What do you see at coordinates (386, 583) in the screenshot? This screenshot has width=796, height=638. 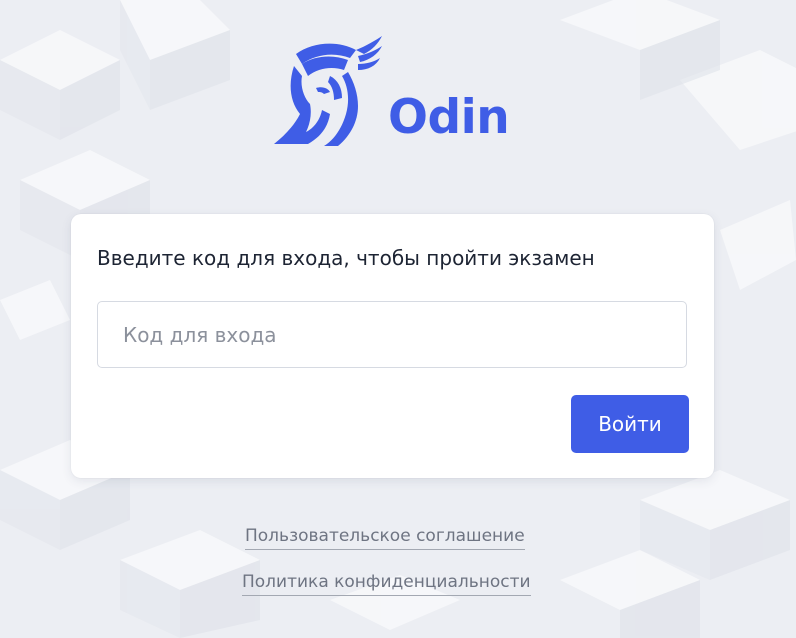 I see `privacy-policy-link: Политика конфиденциальности` at bounding box center [386, 583].